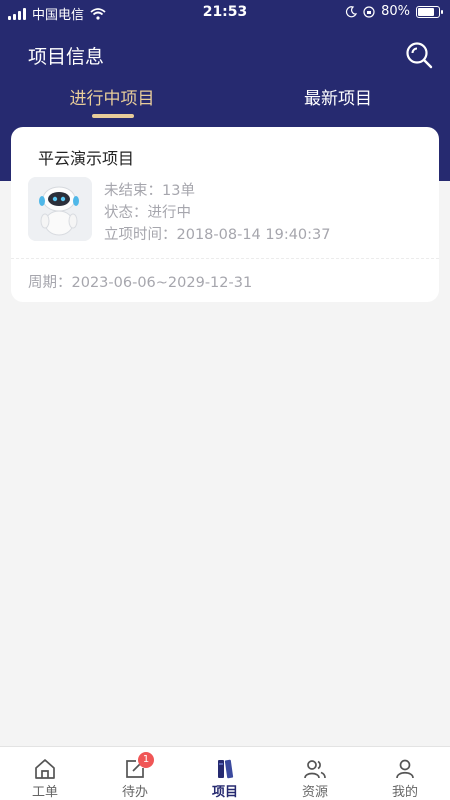 The image size is (450, 800). Describe the element at coordinates (113, 116) in the screenshot. I see `active-tab-indicator` at that location.